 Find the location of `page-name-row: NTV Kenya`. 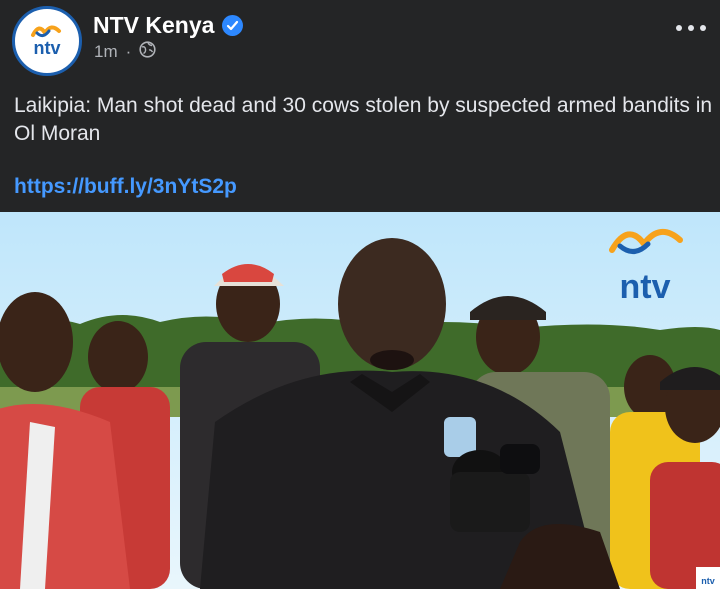

page-name-row: NTV Kenya is located at coordinates (168, 25).